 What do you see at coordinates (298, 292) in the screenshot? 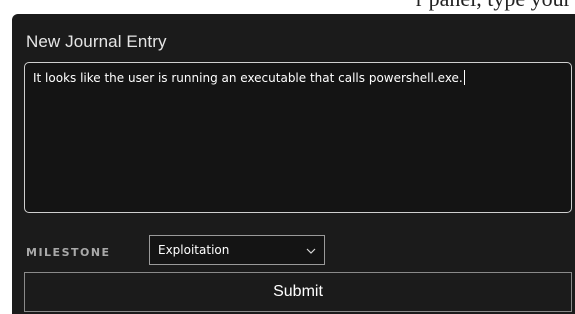
I see `submit-button: Submit` at bounding box center [298, 292].